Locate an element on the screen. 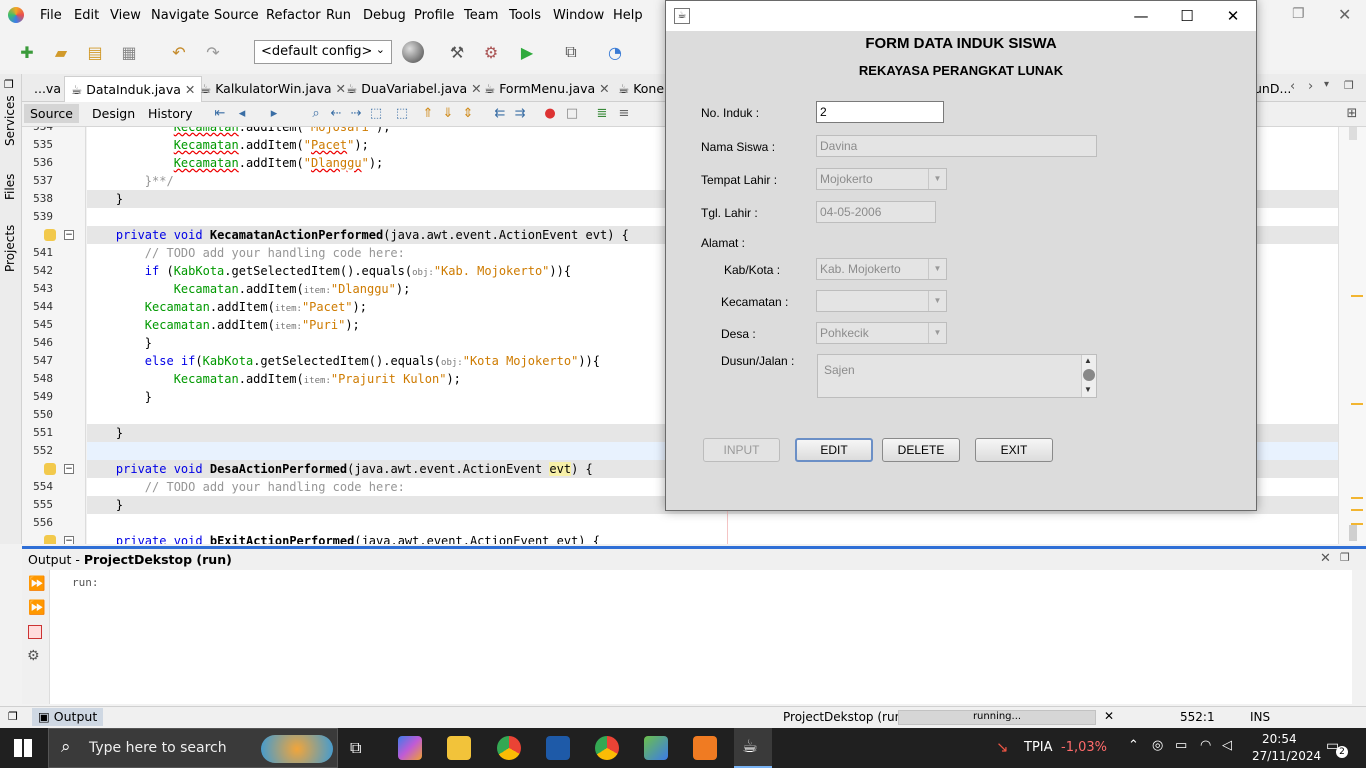  menu-navigate: Navigate is located at coordinates (180, 15).